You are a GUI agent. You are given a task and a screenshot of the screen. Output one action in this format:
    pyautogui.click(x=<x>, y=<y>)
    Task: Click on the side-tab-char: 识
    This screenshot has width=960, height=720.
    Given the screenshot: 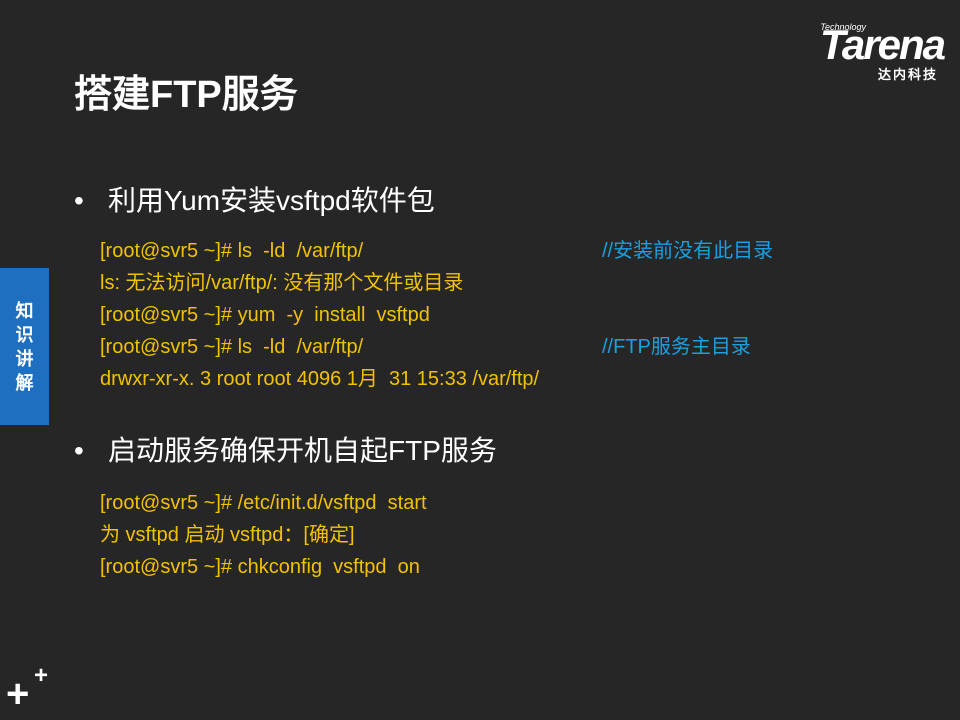 What is the action you would take?
    pyautogui.click(x=24, y=334)
    